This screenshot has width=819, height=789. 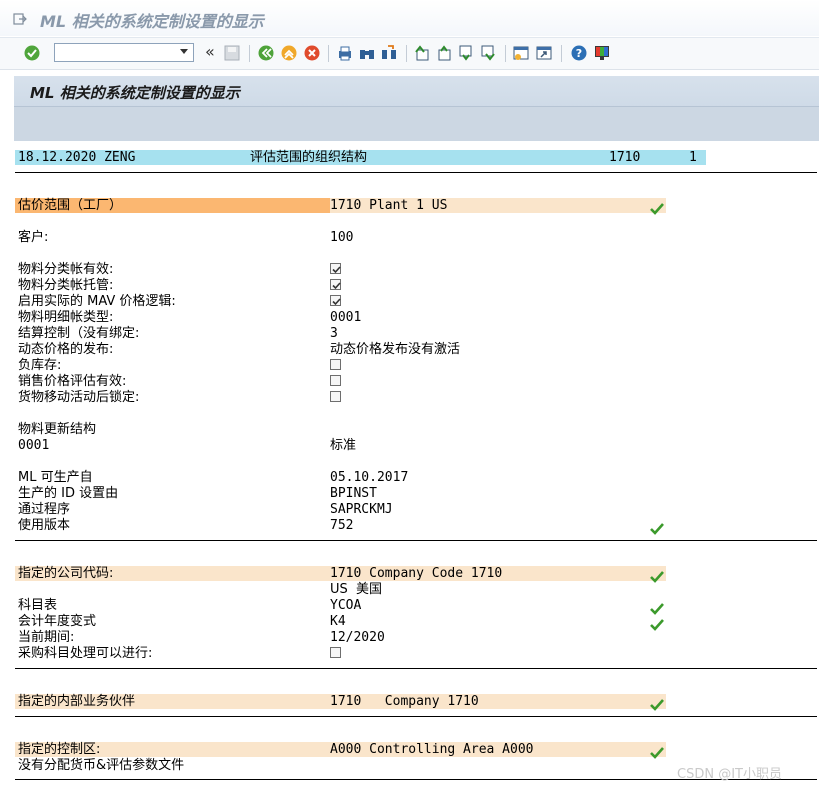 I want to click on productive-since-value: 05.10.2017, so click(x=369, y=477).